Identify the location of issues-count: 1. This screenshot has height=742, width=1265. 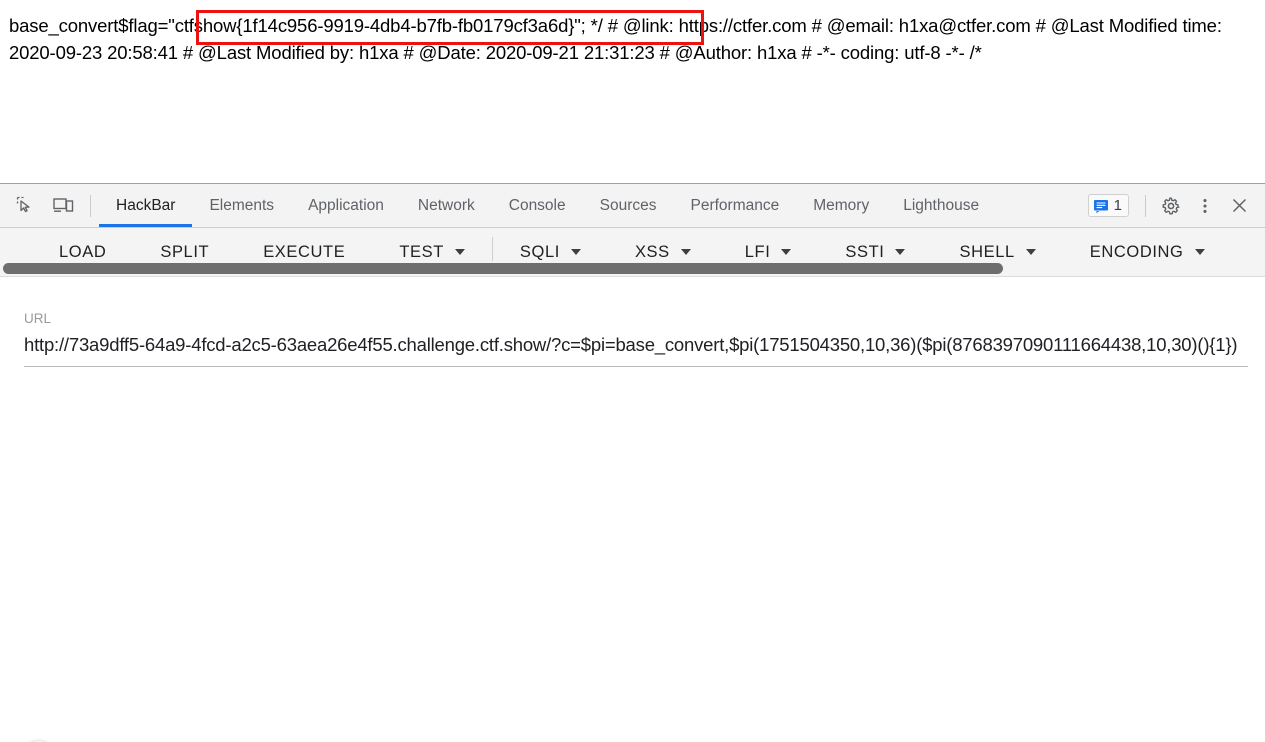
(1117, 205).